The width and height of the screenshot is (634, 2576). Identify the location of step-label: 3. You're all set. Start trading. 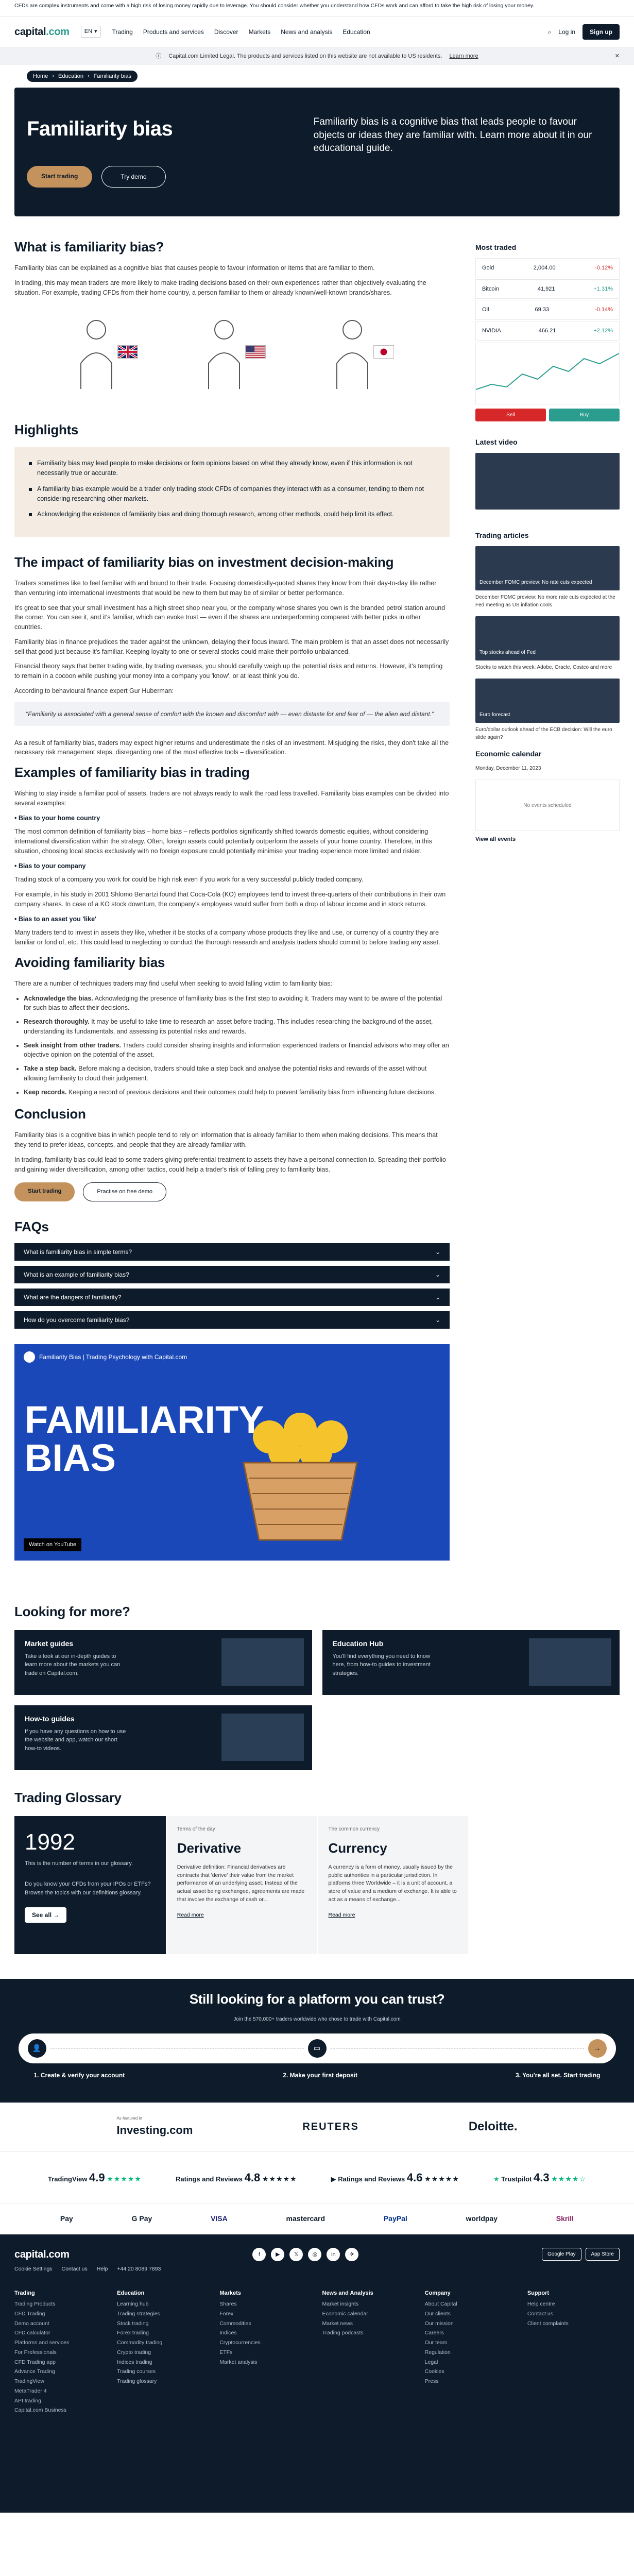
(558, 2075).